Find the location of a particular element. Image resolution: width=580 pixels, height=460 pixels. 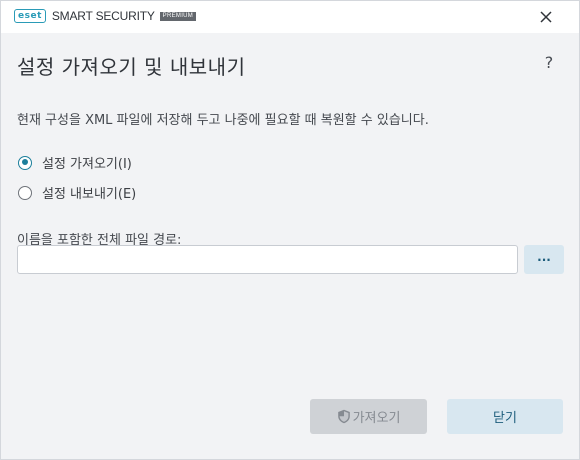

close-button-label: 닫기 is located at coordinates (505, 418).